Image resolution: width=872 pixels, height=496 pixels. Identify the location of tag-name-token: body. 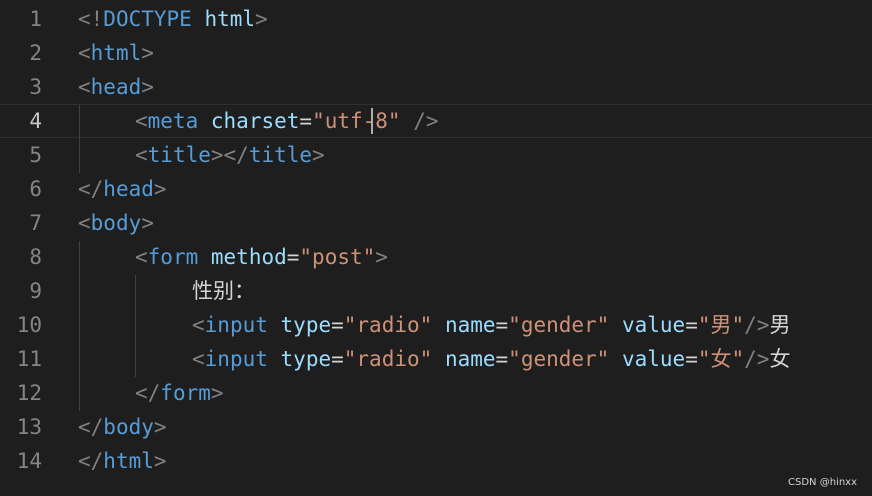
(116, 223).